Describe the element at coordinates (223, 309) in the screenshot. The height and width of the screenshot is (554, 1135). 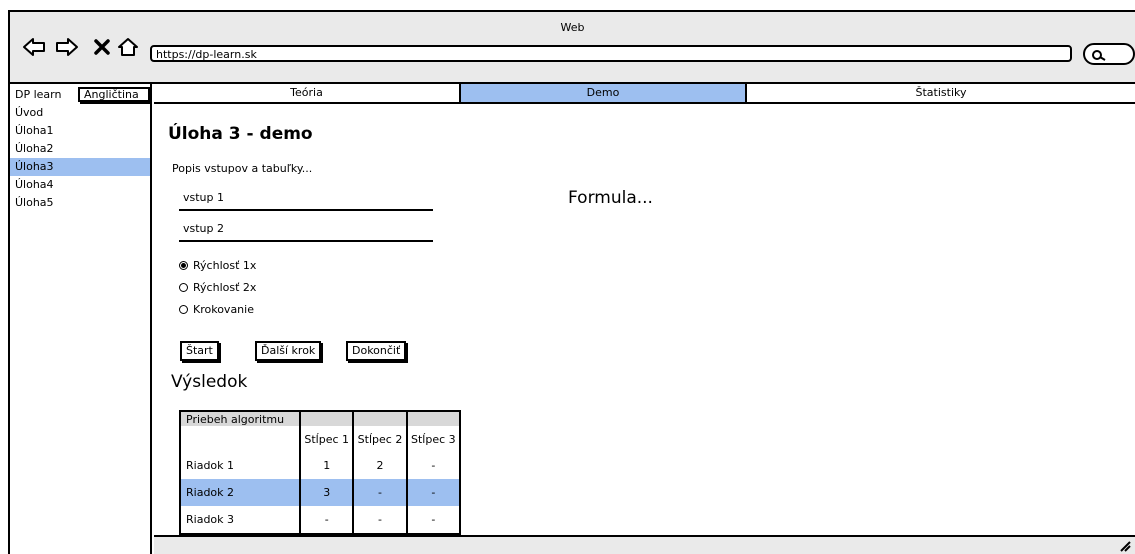
I see `radio-label: Krokovanie` at that location.